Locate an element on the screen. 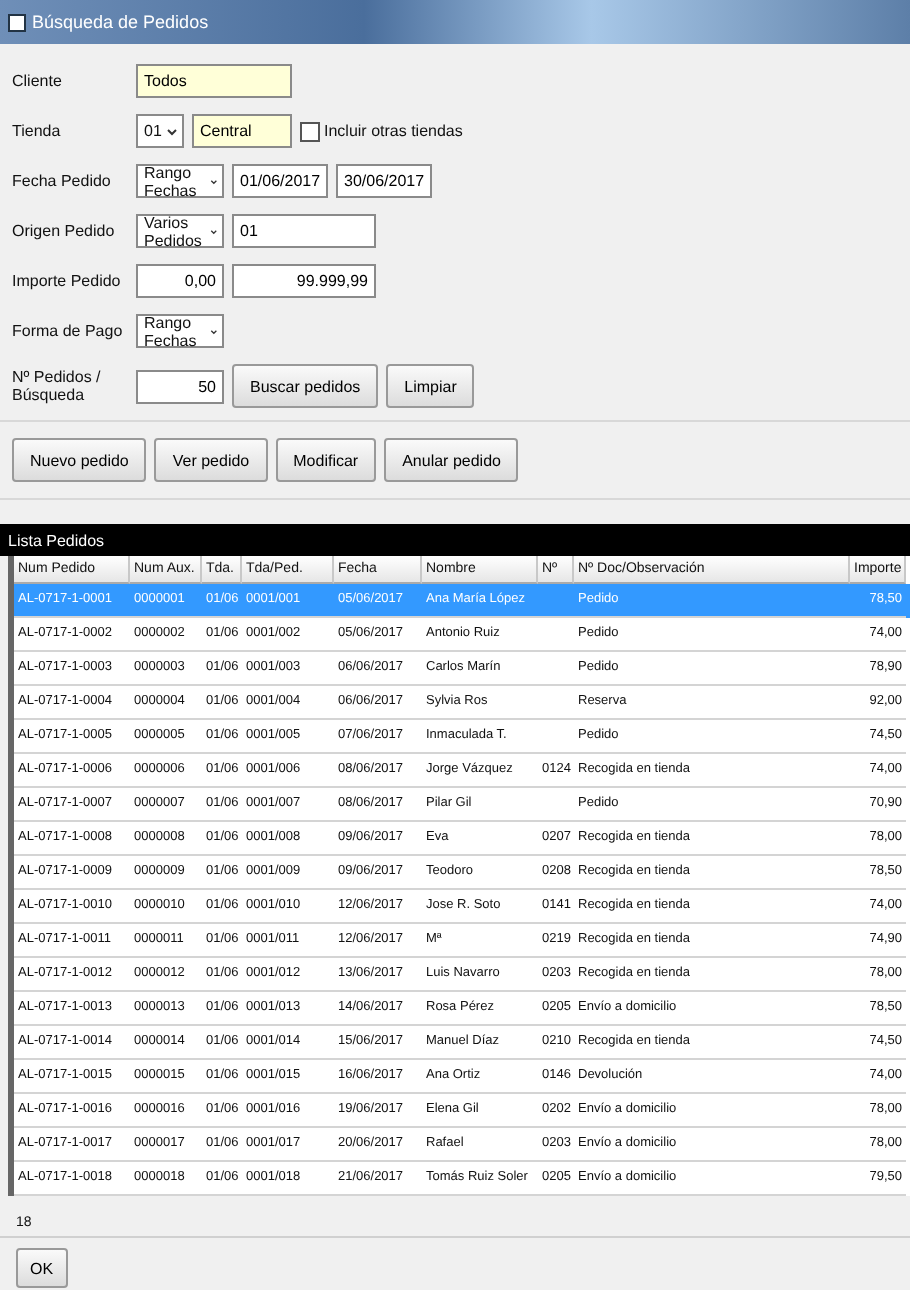  list-title: Lista Pedidos is located at coordinates (455, 540).